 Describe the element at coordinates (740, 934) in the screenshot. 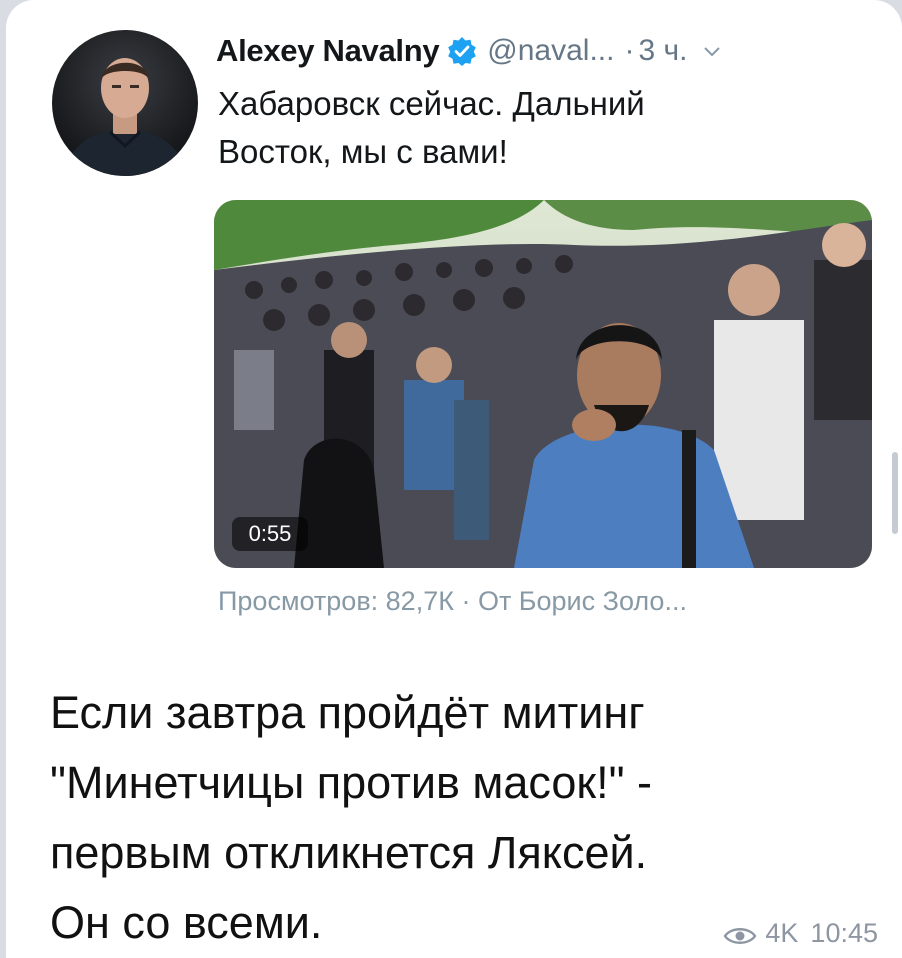

I see `eye-icon` at that location.